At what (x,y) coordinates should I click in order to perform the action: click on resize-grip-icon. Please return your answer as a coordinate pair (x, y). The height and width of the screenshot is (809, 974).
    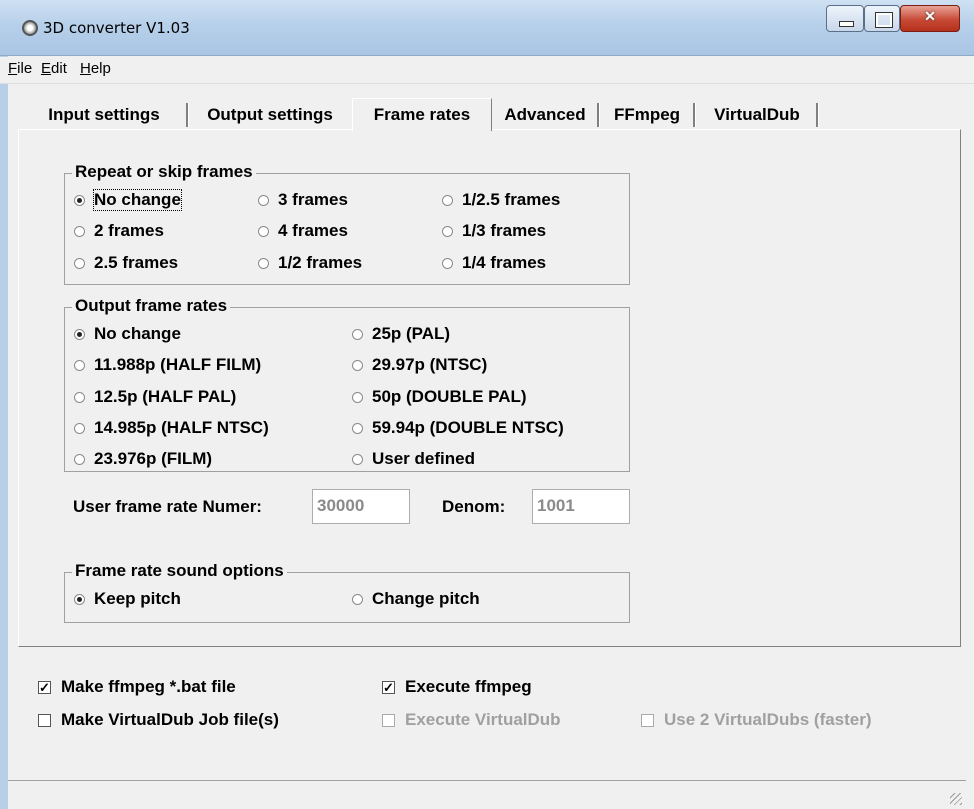
    Looking at the image, I should click on (956, 799).